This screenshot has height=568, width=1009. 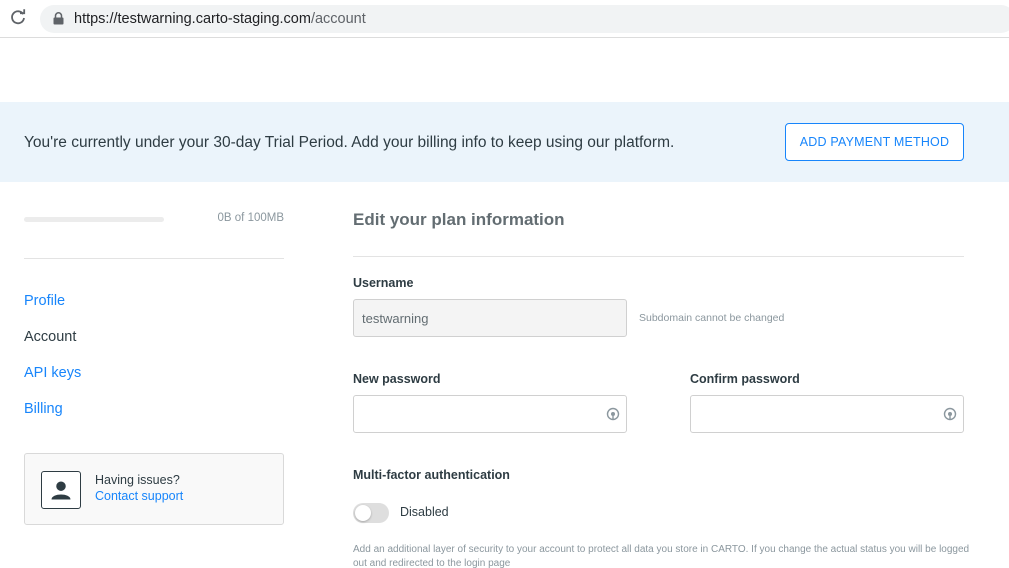 What do you see at coordinates (52, 373) in the screenshot?
I see `sidebar-item-api-keys: API keys` at bounding box center [52, 373].